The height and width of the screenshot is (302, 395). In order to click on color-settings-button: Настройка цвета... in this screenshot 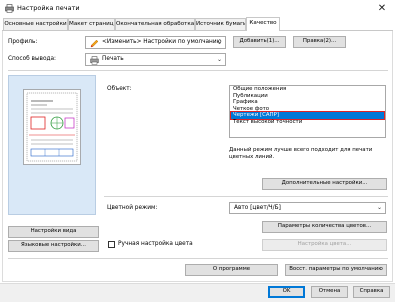, I will do `click(324, 245)`.